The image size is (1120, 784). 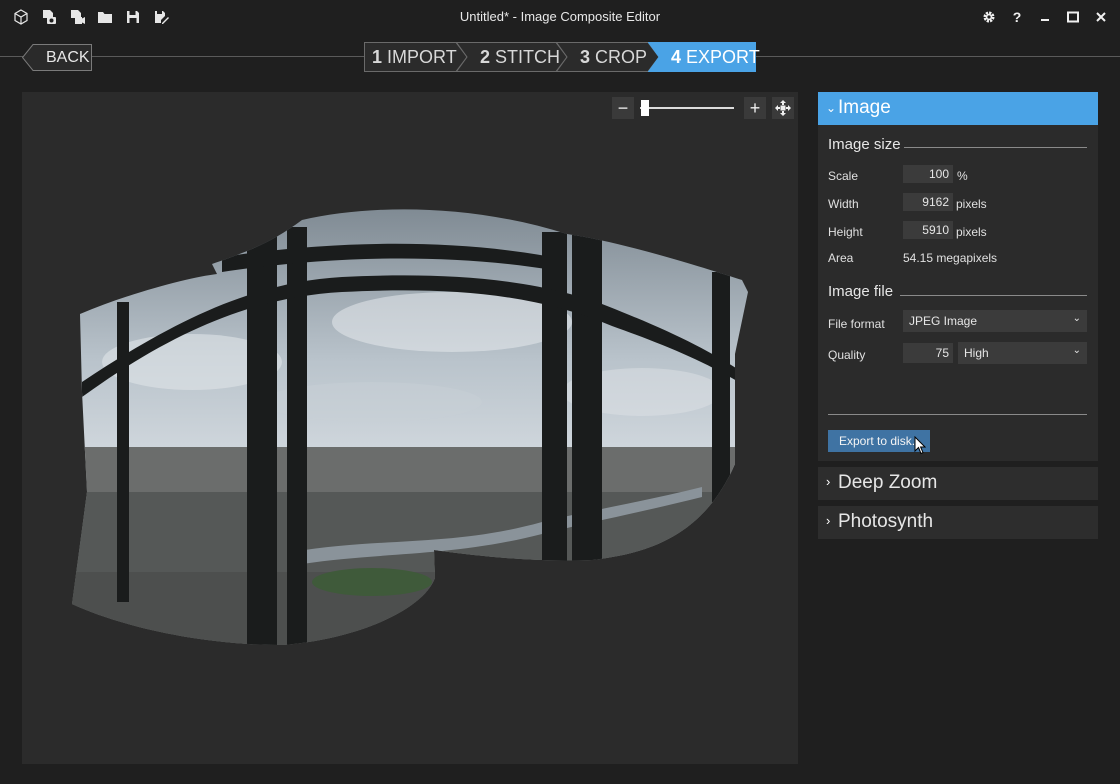 I want to click on step-number: 4, so click(x=676, y=57).